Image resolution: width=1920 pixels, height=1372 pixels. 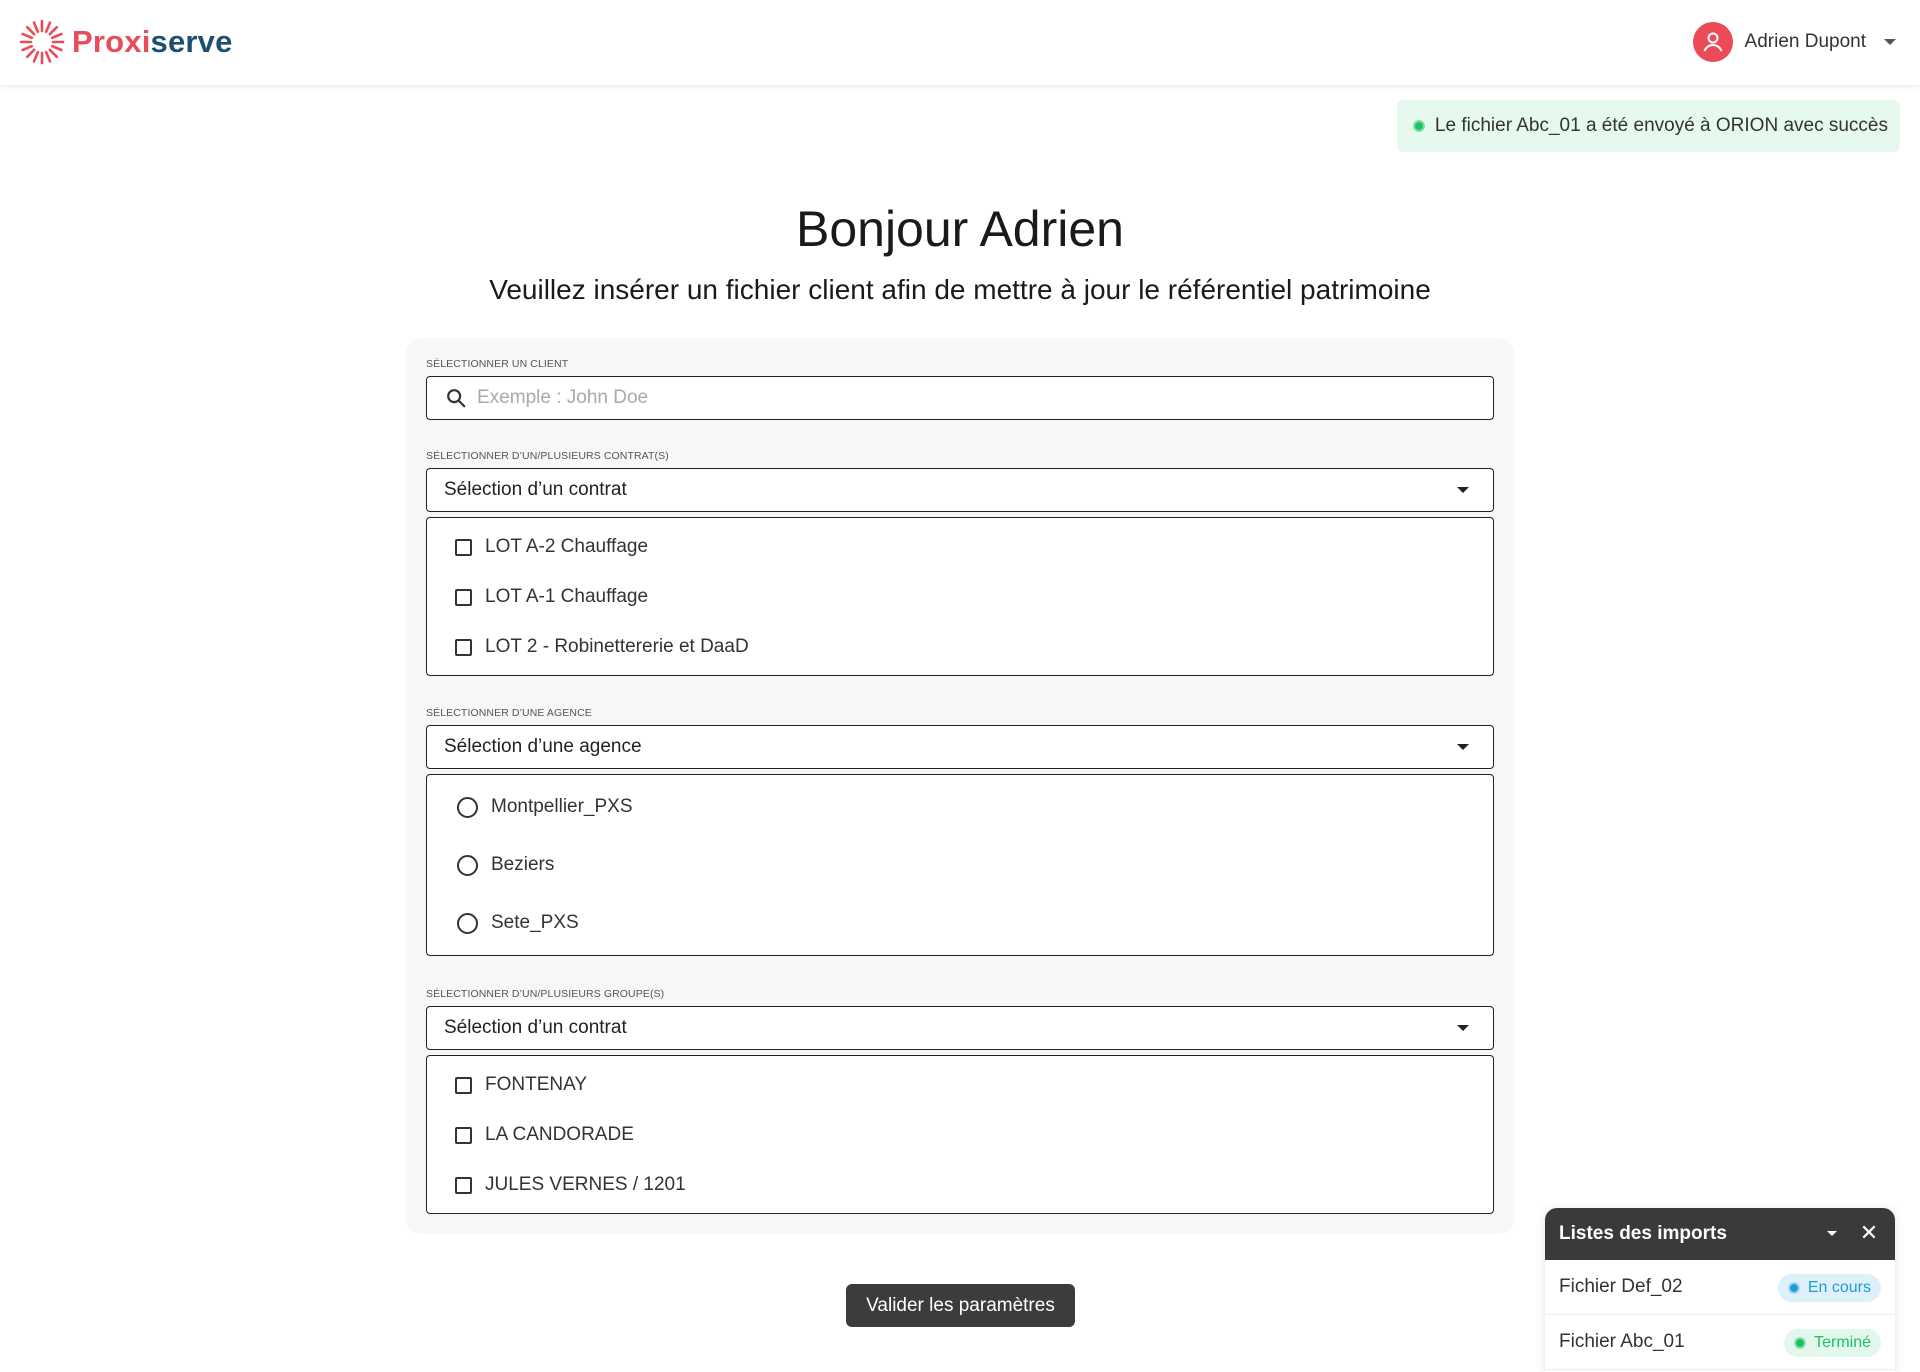 I want to click on contract-option-label: LOT A-2 Chauffage, so click(x=567, y=546).